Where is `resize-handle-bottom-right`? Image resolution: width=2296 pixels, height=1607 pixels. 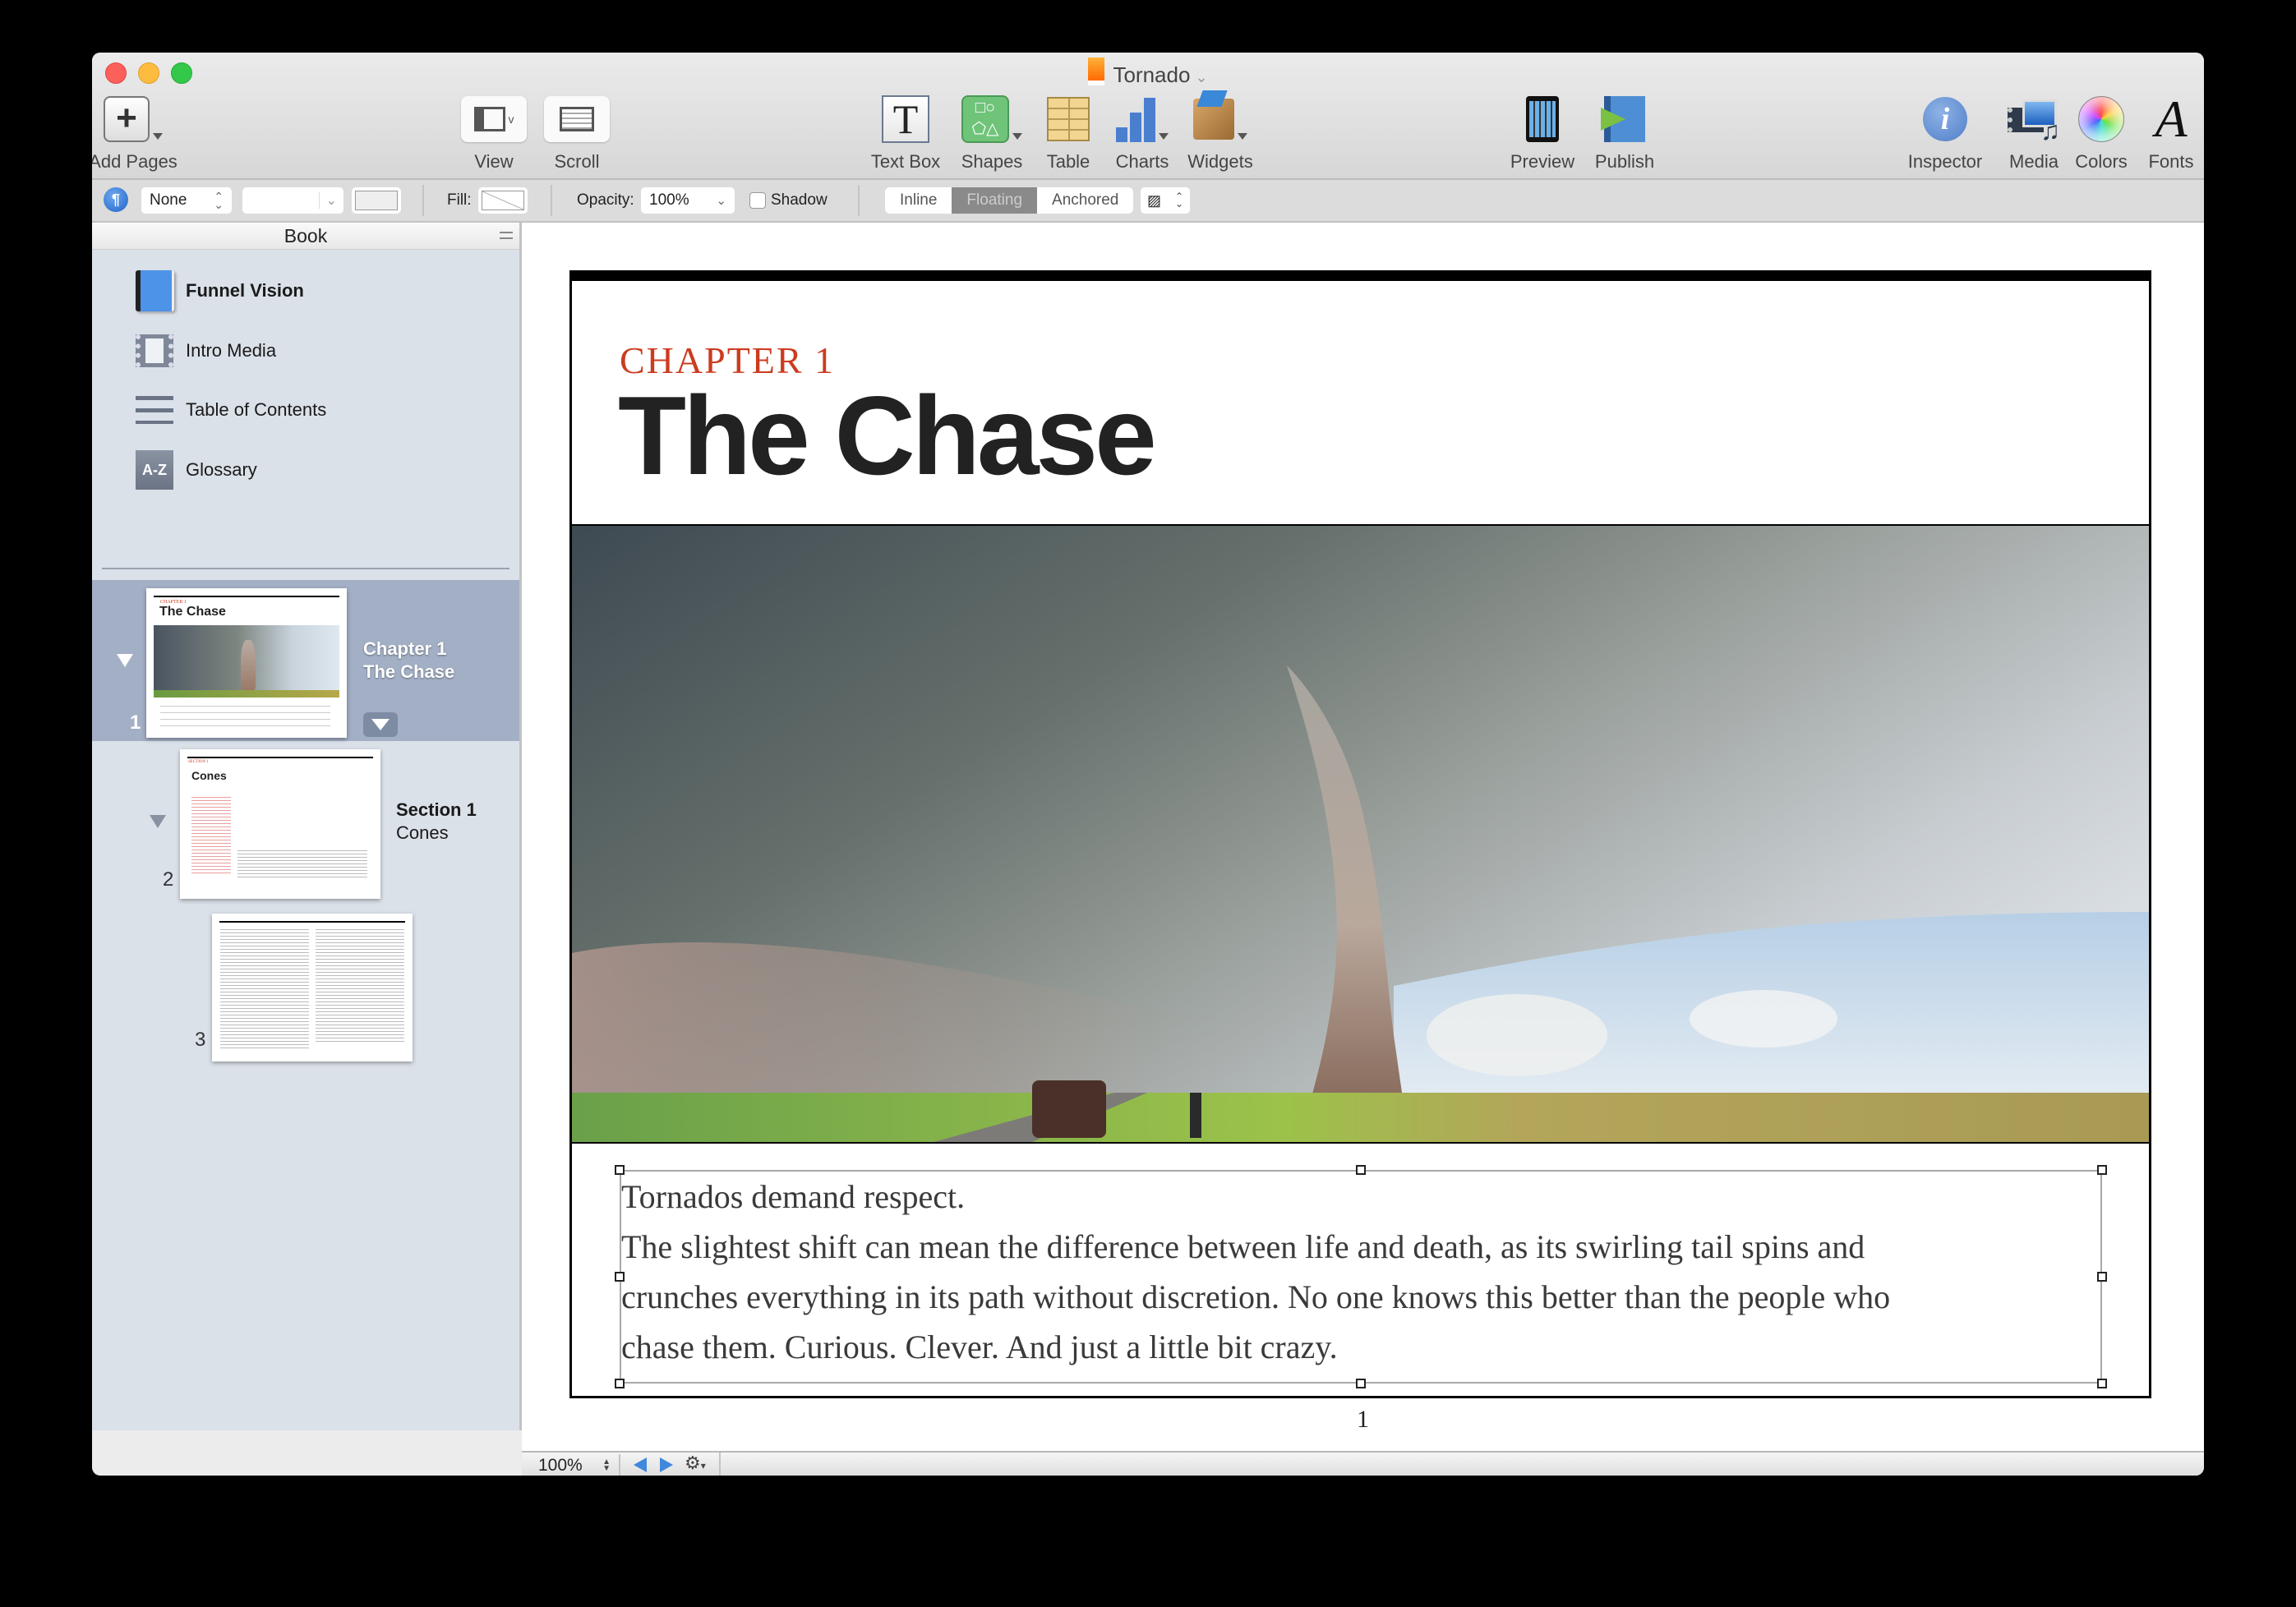
resize-handle-bottom-right is located at coordinates (2102, 1383).